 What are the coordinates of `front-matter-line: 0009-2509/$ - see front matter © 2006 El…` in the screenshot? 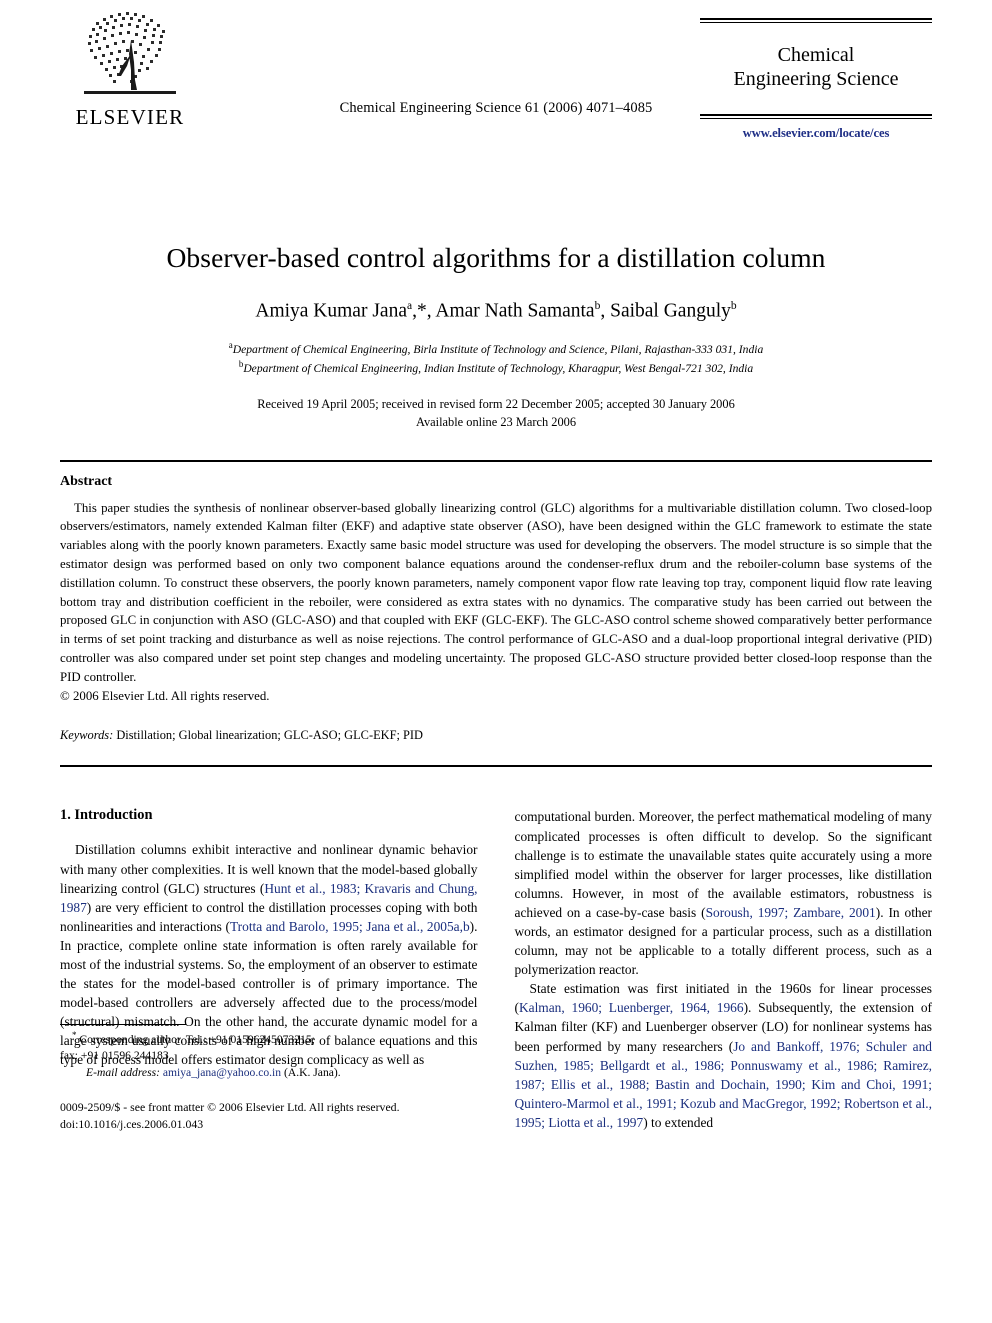 It's located at (230, 1107).